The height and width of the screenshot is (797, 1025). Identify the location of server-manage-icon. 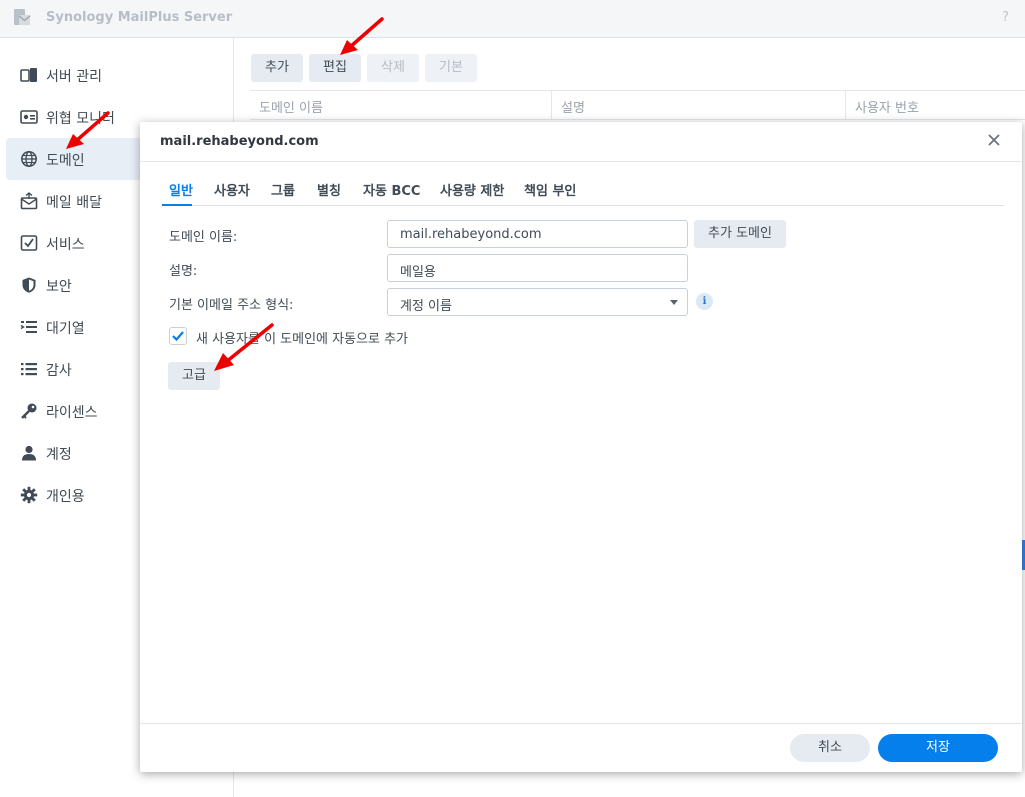
(28, 75).